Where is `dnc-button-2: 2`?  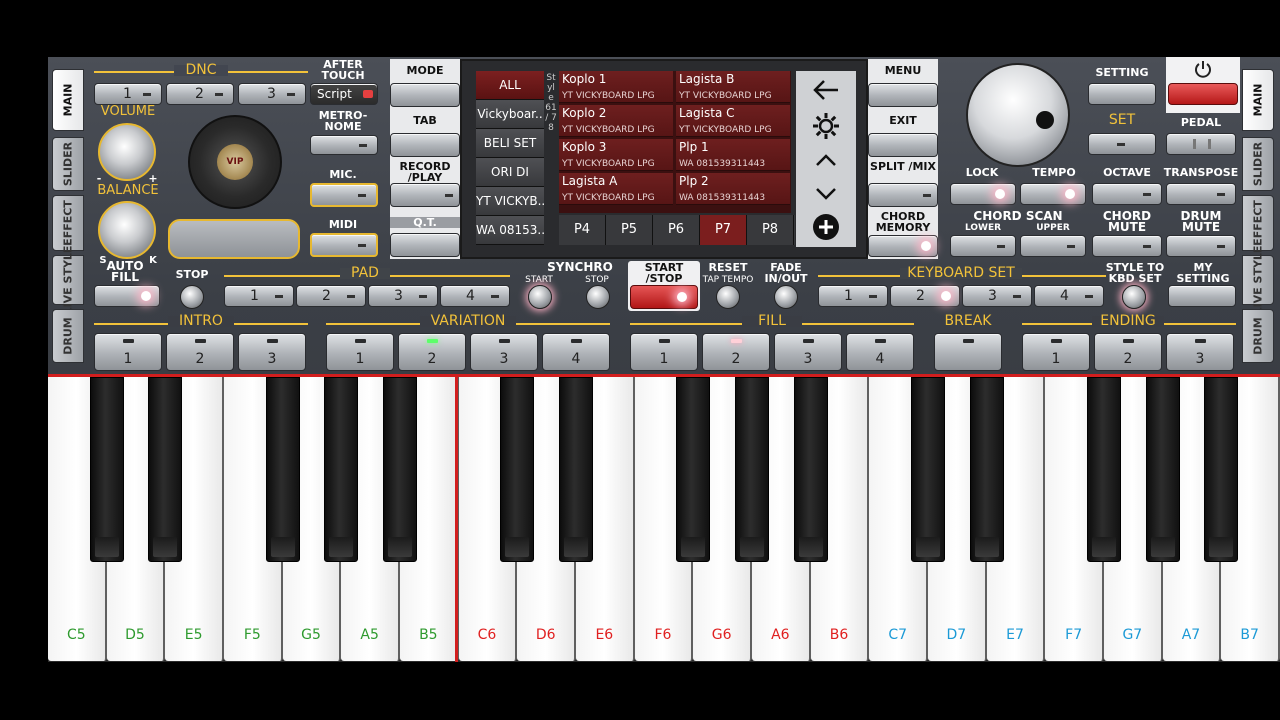 dnc-button-2: 2 is located at coordinates (200, 94).